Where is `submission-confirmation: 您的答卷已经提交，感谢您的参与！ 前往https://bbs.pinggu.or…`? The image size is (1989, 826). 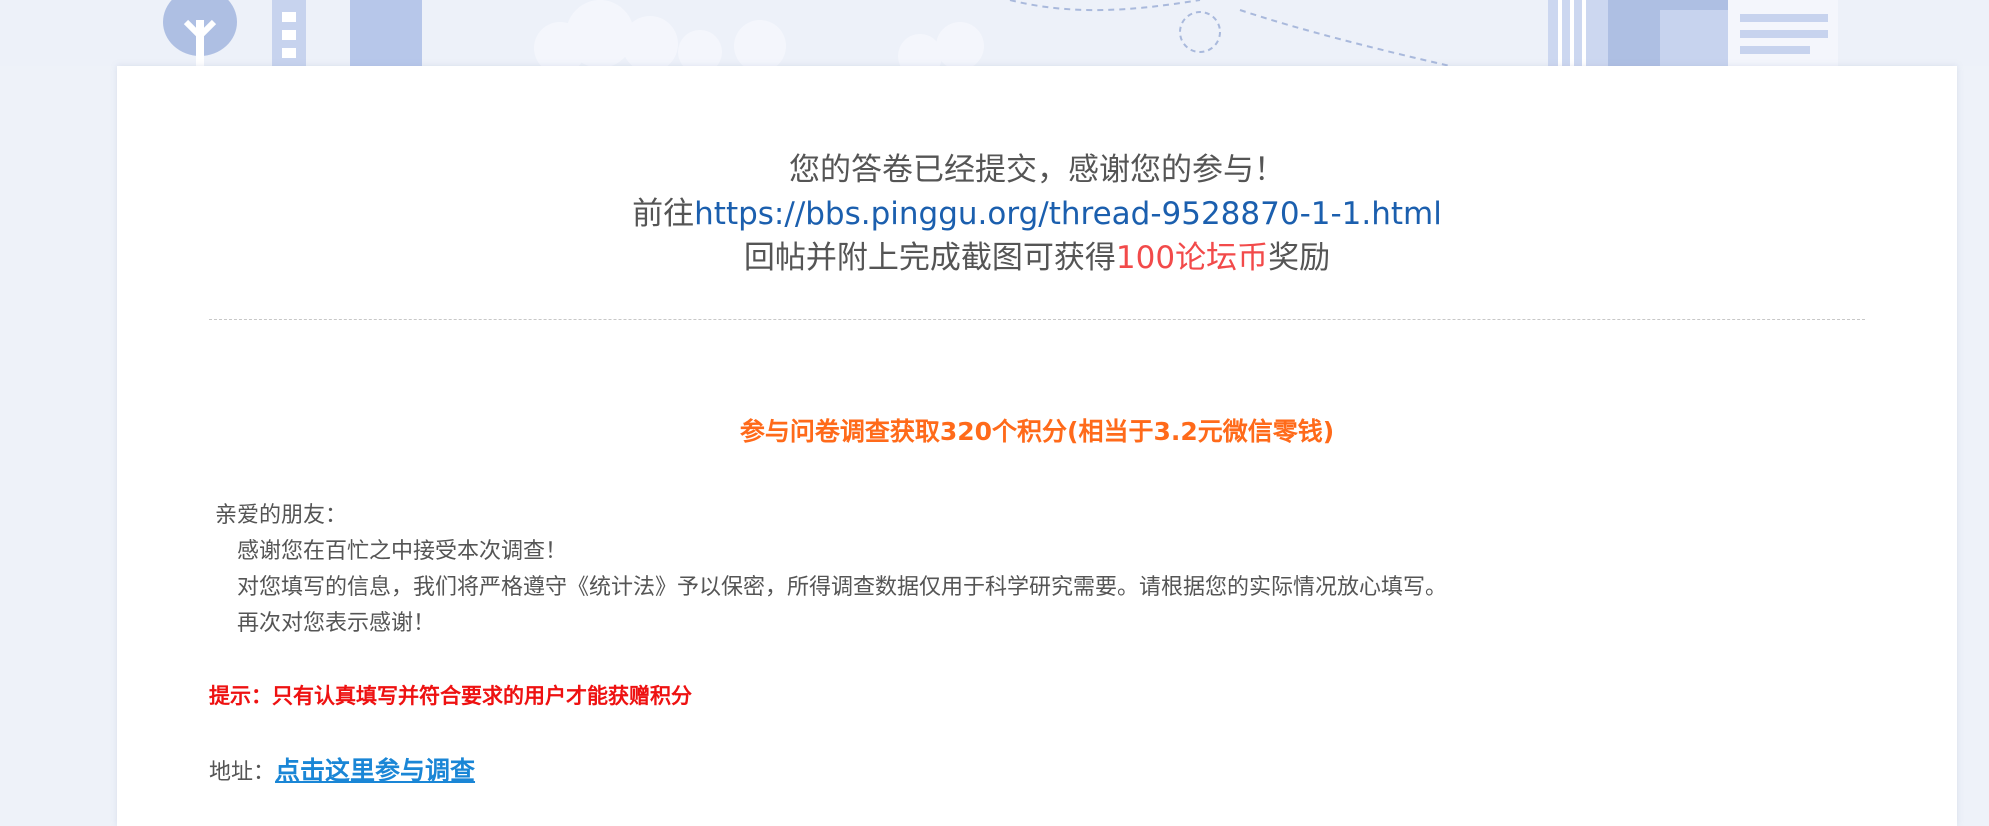
submission-confirmation: 您的答卷已经提交，感谢您的参与！ 前往https://bbs.pinggu.or… is located at coordinates (1037, 214).